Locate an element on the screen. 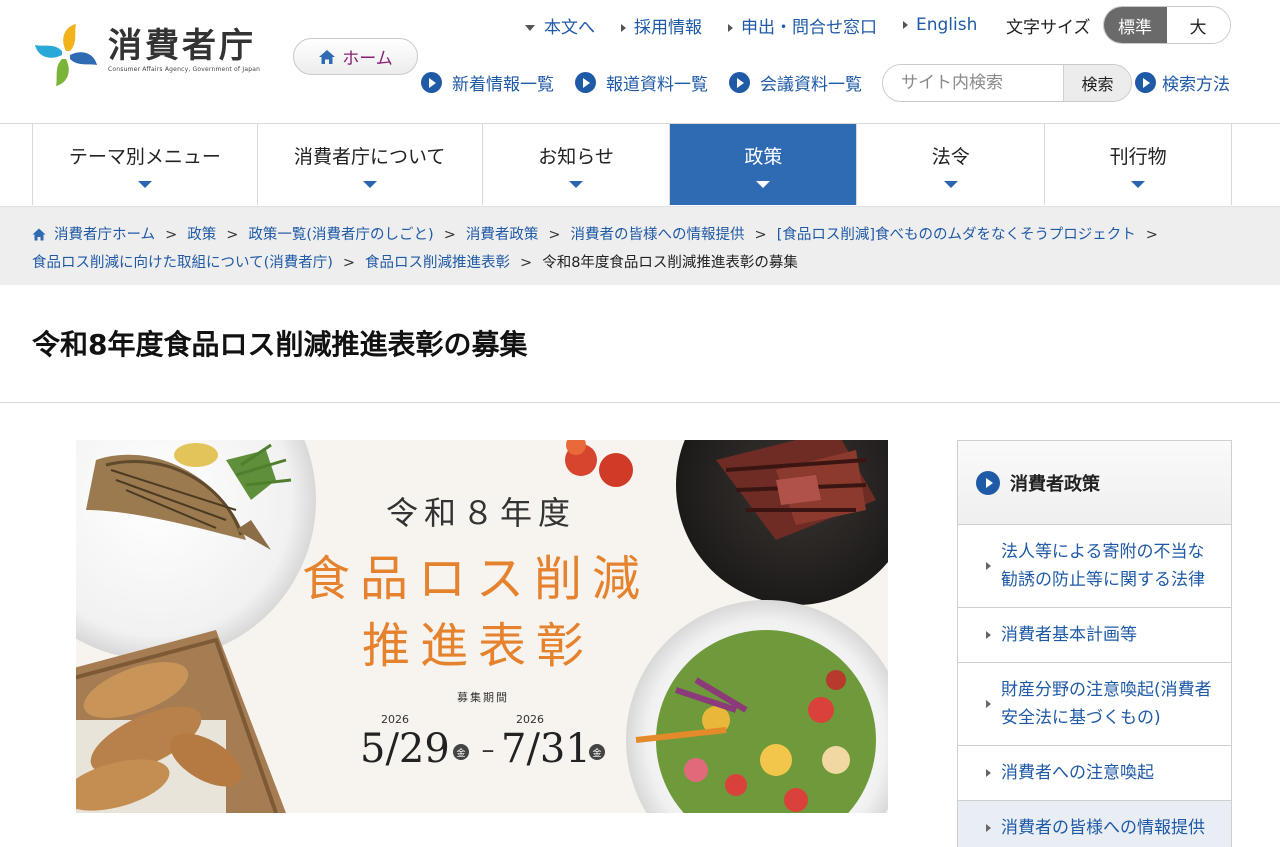 The image size is (1280, 847). nav-theme-menu: テーマ別メニュー is located at coordinates (145, 164).